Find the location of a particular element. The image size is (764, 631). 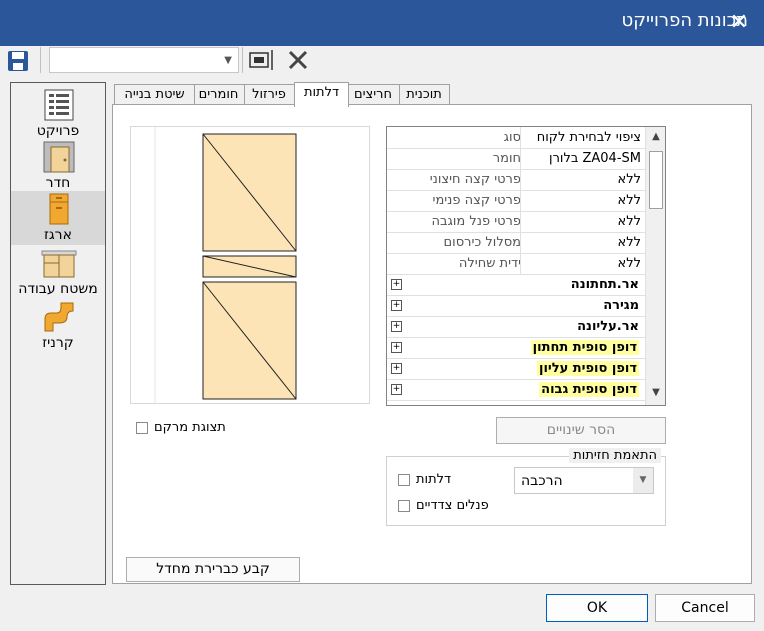

property-name: חומר is located at coordinates (506, 158).